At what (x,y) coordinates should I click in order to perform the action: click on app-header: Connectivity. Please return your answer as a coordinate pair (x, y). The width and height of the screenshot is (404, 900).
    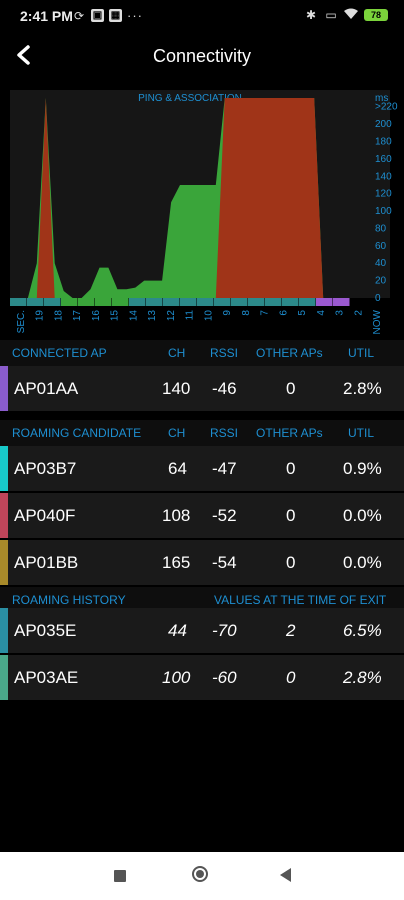
    Looking at the image, I should click on (202, 57).